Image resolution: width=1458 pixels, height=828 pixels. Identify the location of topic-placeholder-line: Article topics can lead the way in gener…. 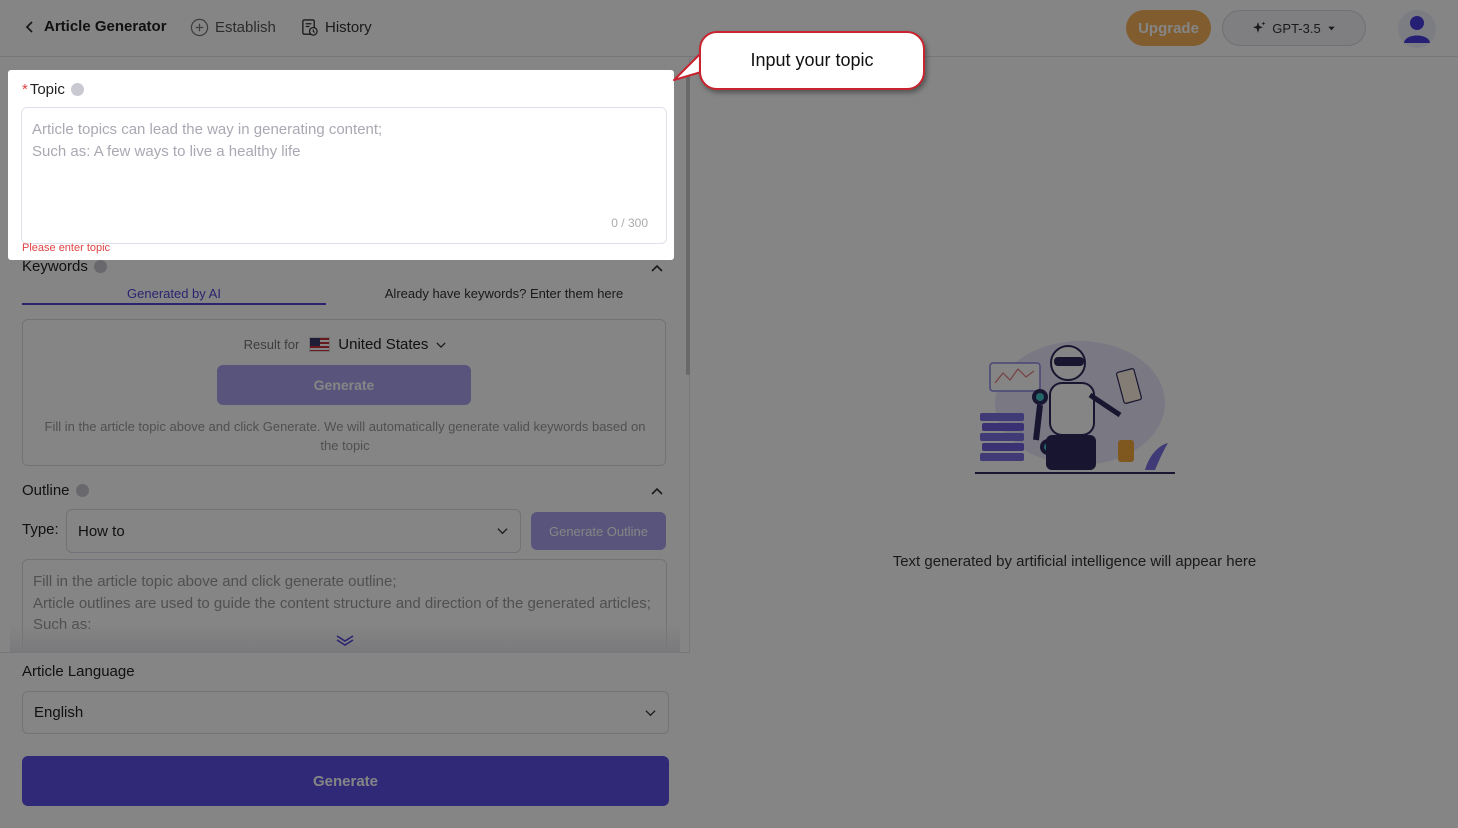
(207, 129).